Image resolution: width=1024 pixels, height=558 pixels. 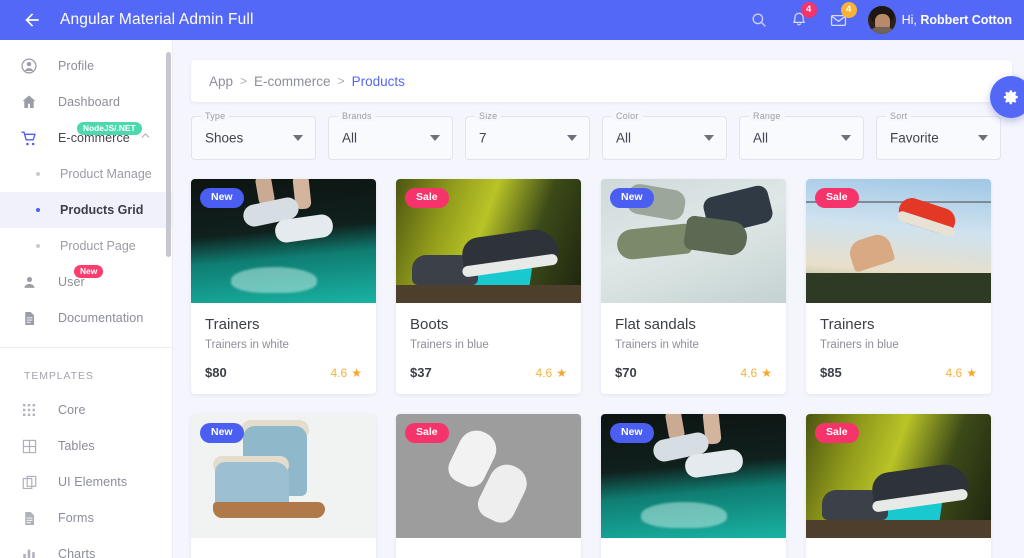 What do you see at coordinates (898, 544) in the screenshot?
I see `product-body` at bounding box center [898, 544].